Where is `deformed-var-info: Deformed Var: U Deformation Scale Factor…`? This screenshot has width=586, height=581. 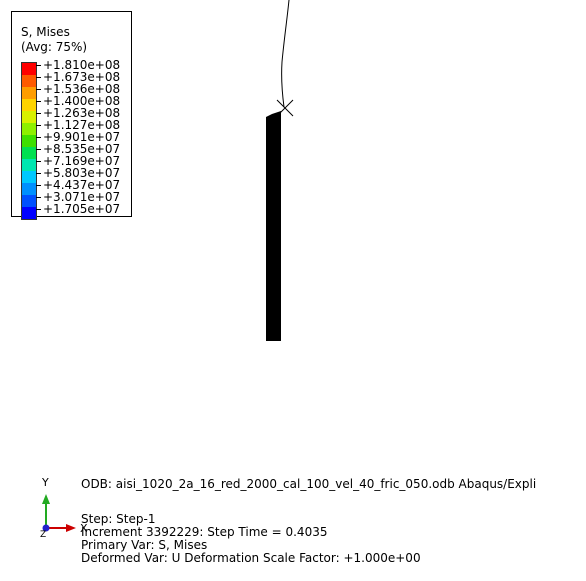 deformed-var-info: Deformed Var: U Deformation Scale Factor… is located at coordinates (251, 558).